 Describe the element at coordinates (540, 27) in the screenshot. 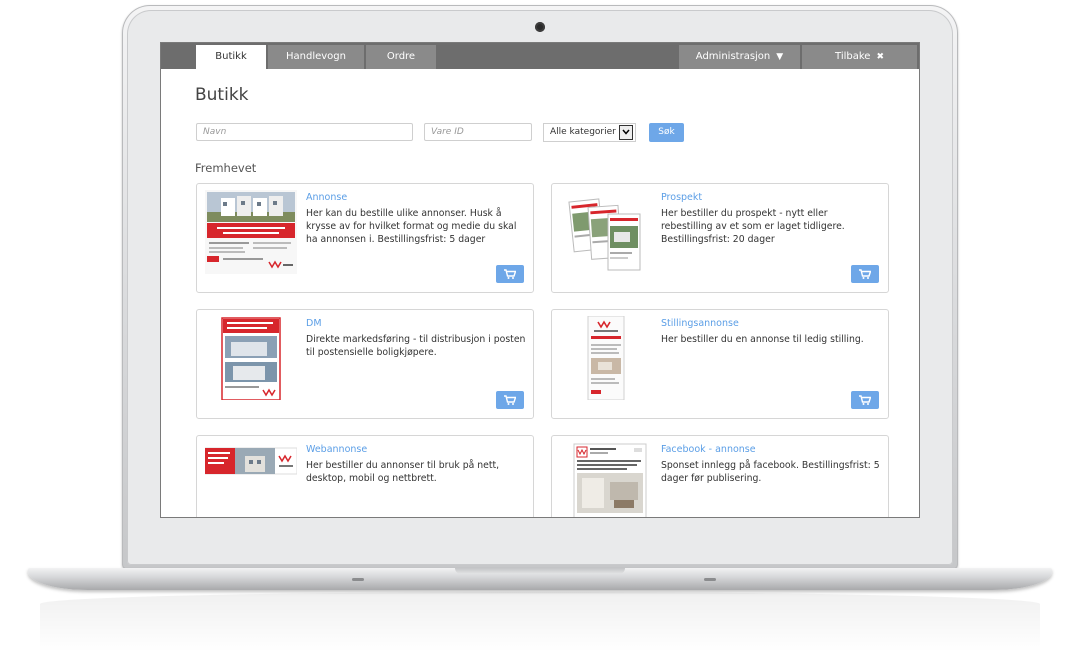

I see `camera-icon` at that location.